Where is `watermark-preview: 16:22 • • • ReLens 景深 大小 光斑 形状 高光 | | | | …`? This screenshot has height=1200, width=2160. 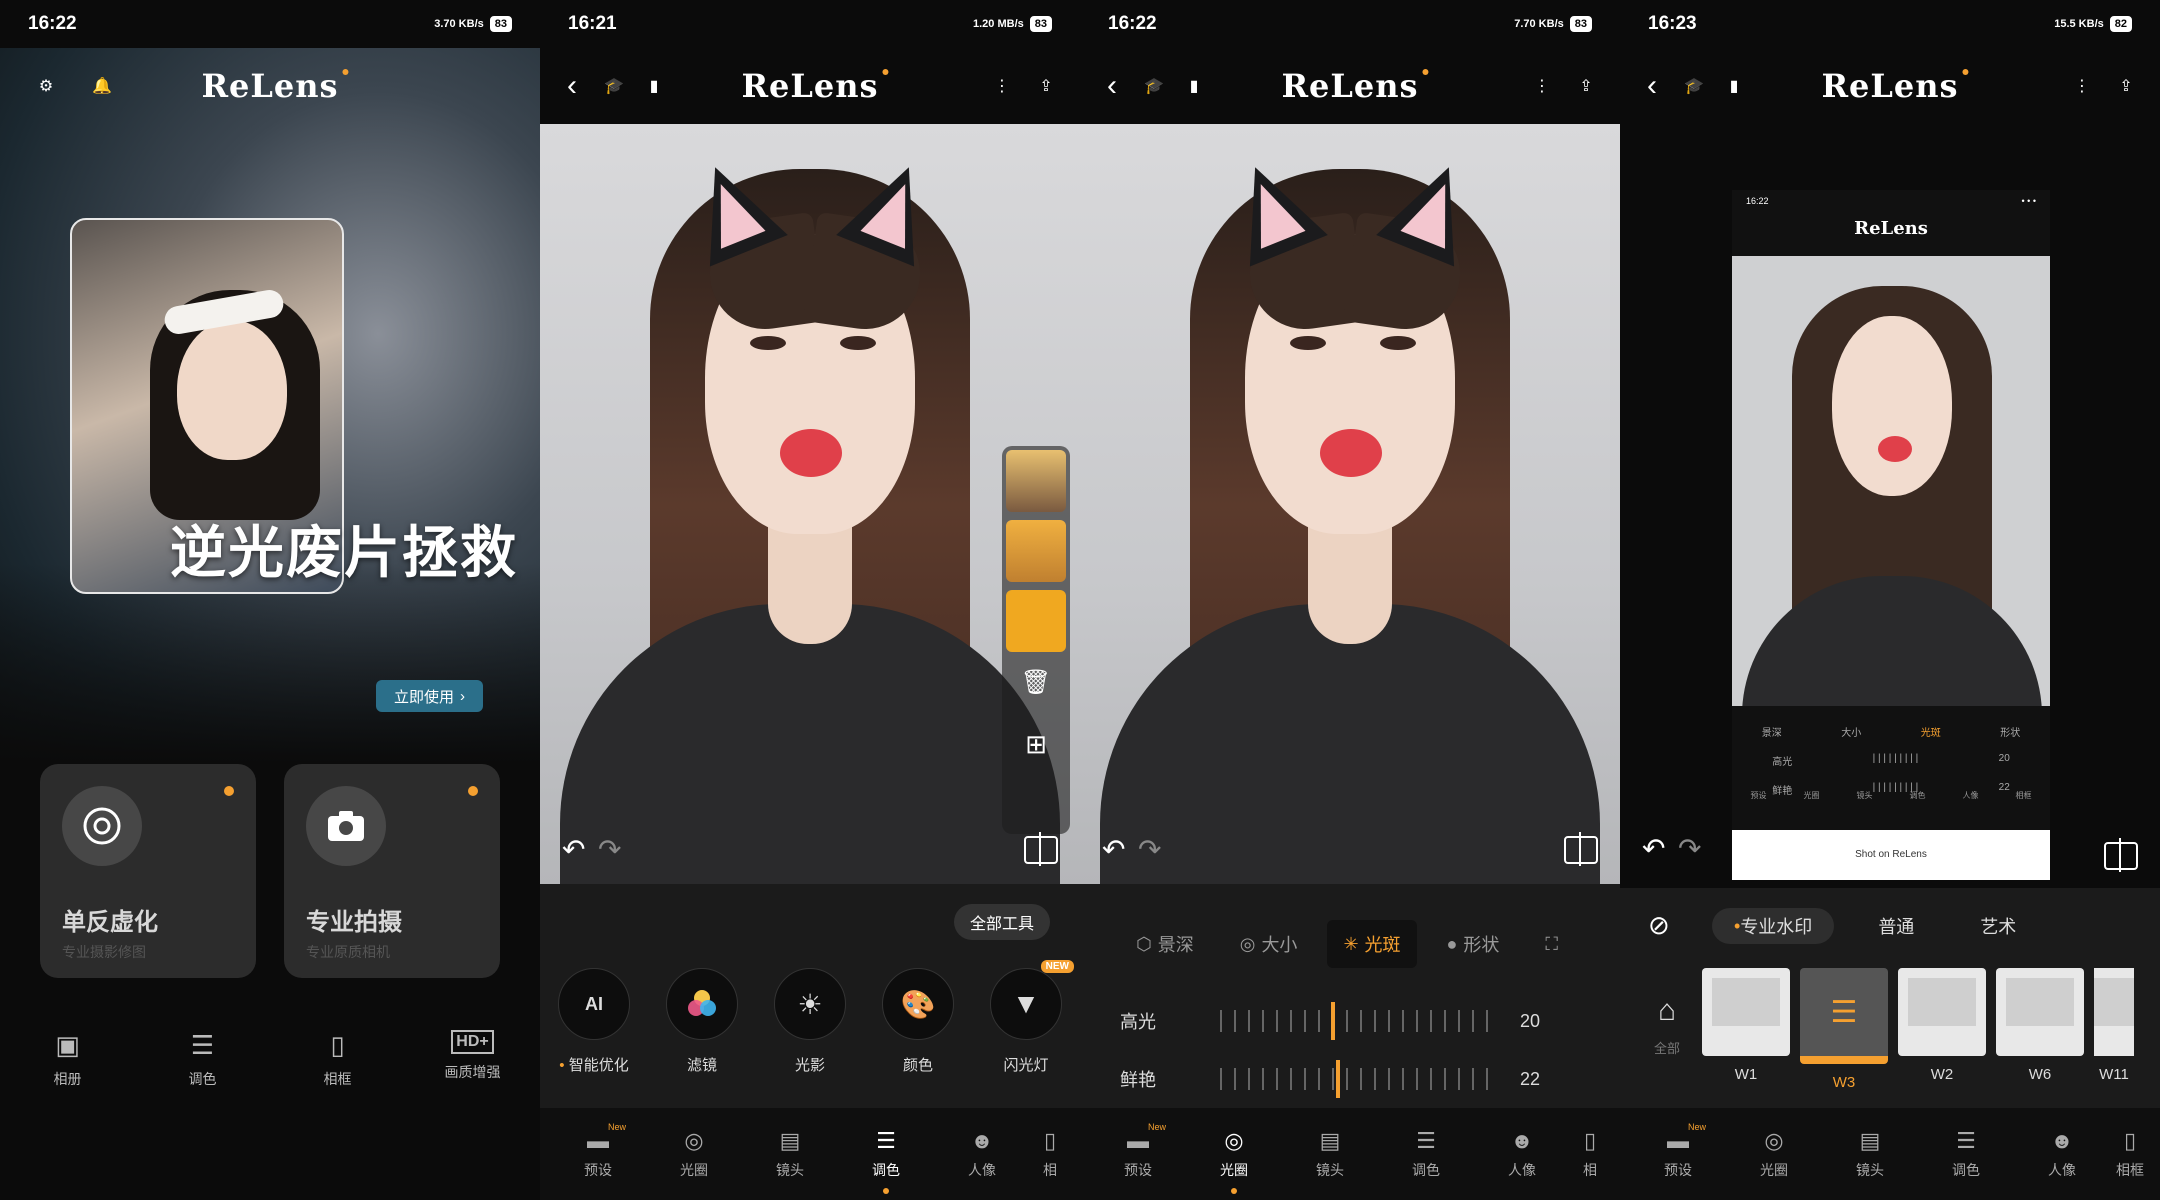
watermark-preview: 16:22 • • • ReLens 景深 大小 光斑 形状 高光 | | | | … is located at coordinates (1891, 535).